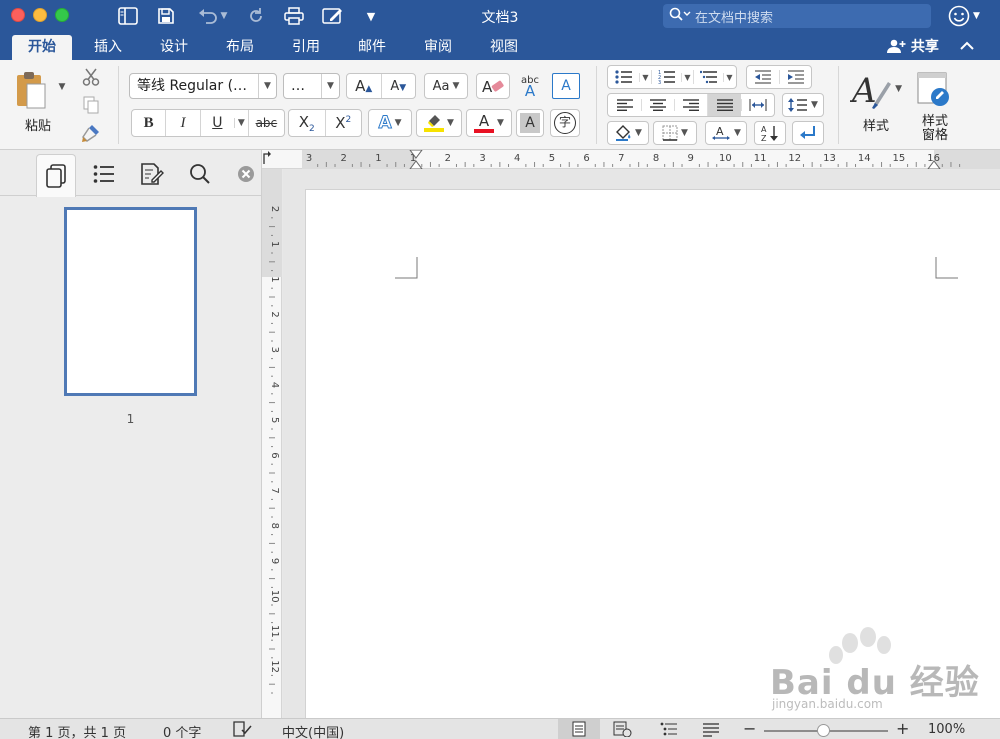 This screenshot has height=739, width=1000. I want to click on undo-icon: ▼, so click(212, 16).